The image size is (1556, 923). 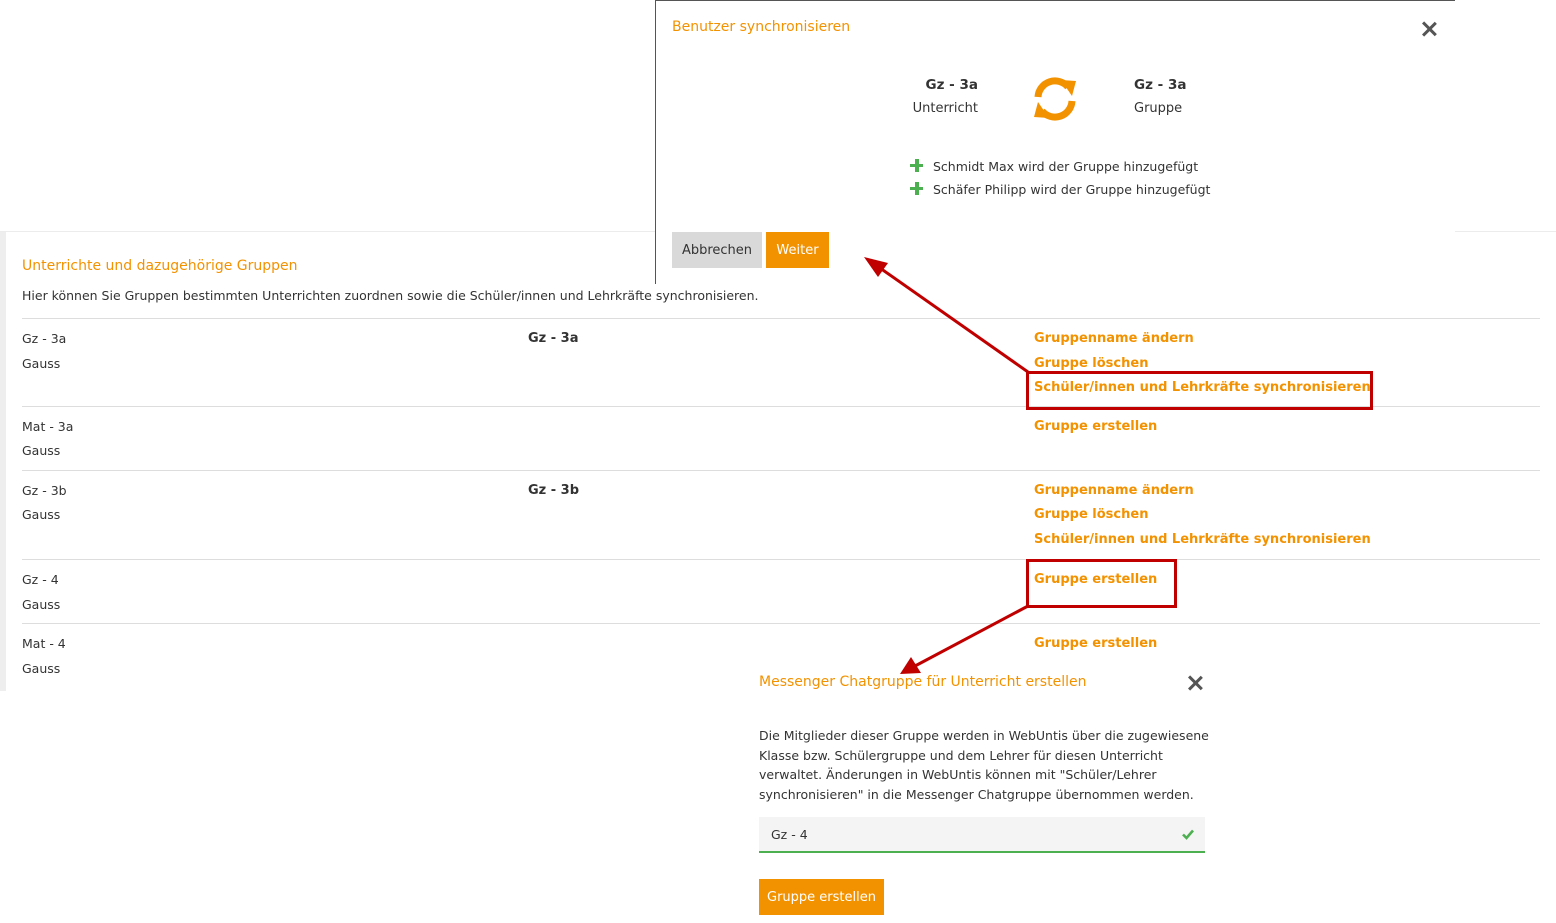 I want to click on arrow-head, so click(x=876, y=267).